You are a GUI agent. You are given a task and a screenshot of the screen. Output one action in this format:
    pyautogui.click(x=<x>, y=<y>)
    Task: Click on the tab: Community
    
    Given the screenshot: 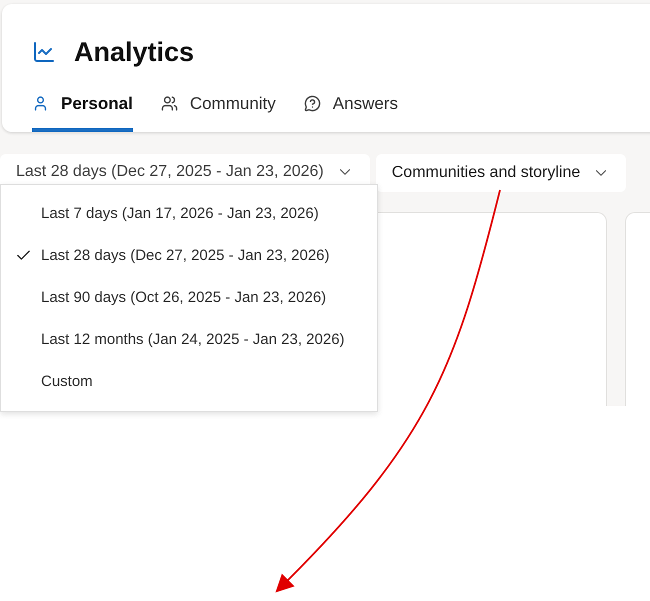 What is the action you would take?
    pyautogui.click(x=218, y=110)
    